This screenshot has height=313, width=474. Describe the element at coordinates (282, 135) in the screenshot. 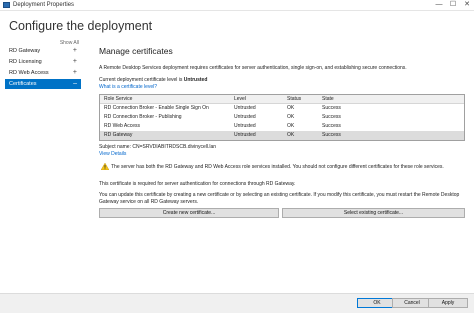

I see `table-row-selected: RD Gateway Untrusted OK Success` at that location.